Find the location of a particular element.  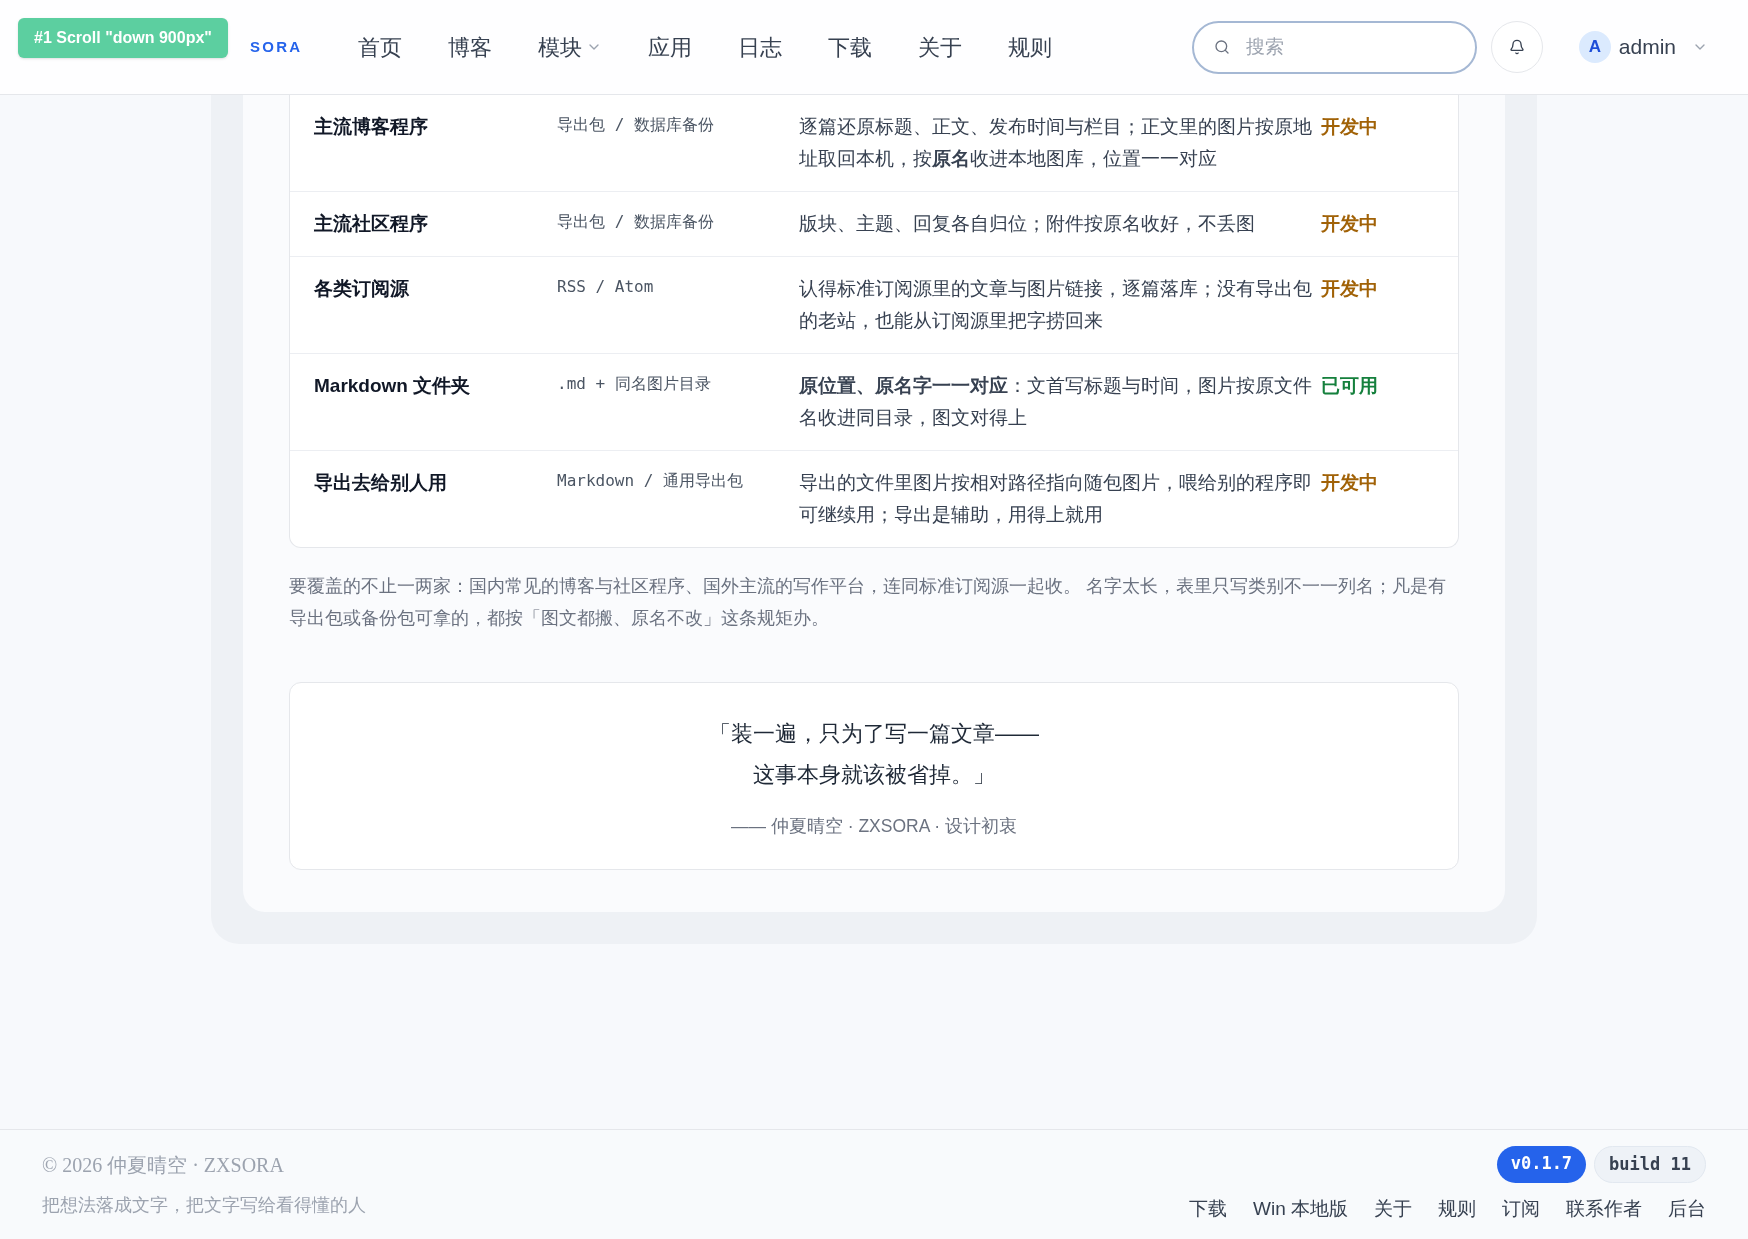

nav-link: 下载 is located at coordinates (850, 47).